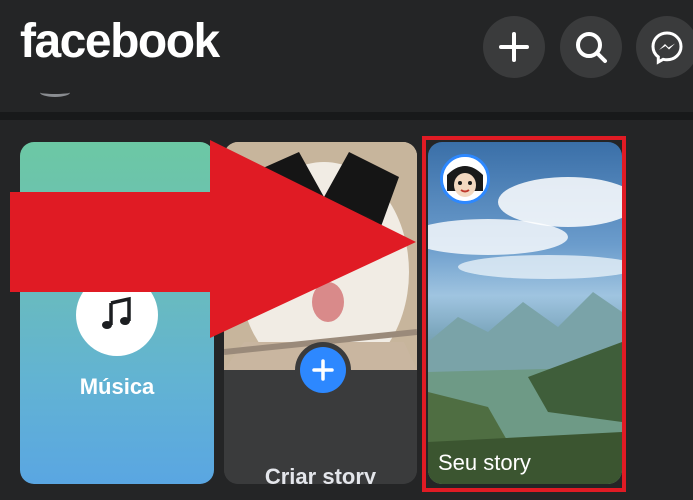 The height and width of the screenshot is (500, 693). What do you see at coordinates (117, 386) in the screenshot?
I see `music-label: Música` at bounding box center [117, 386].